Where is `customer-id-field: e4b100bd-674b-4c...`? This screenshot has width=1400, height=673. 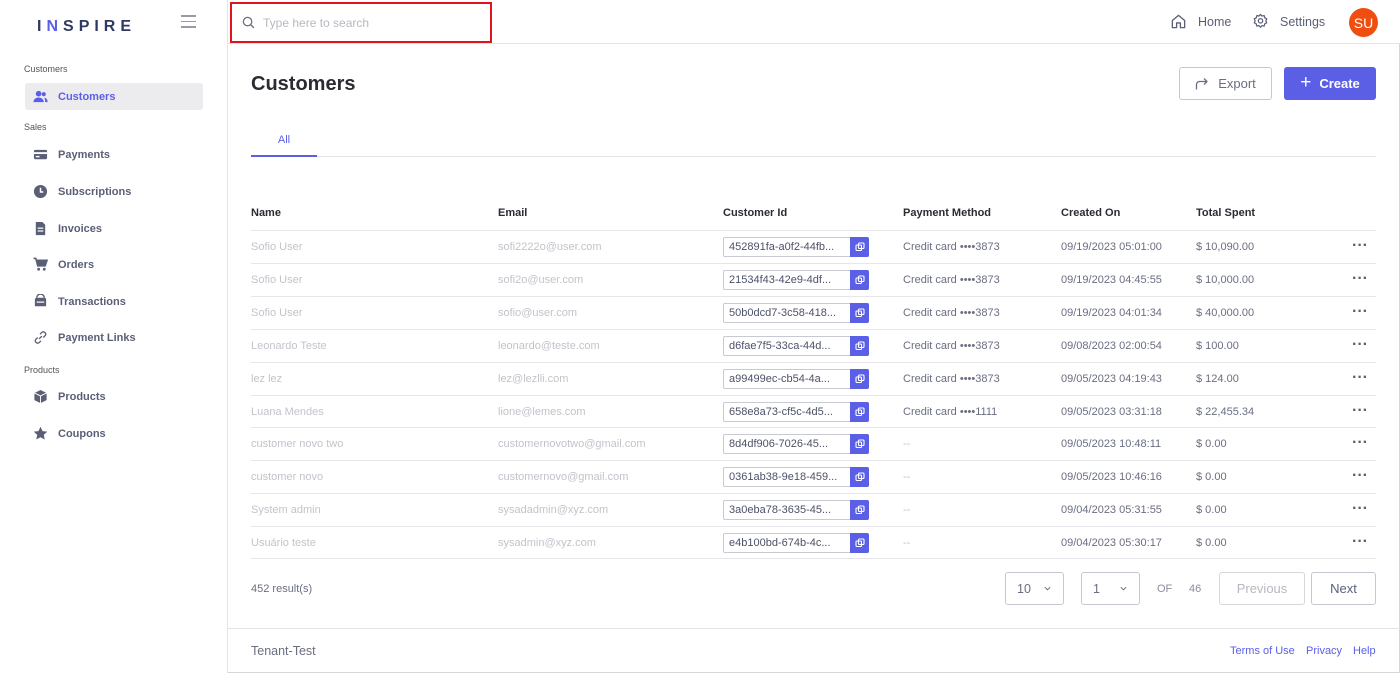 customer-id-field: e4b100bd-674b-4c... is located at coordinates (796, 543).